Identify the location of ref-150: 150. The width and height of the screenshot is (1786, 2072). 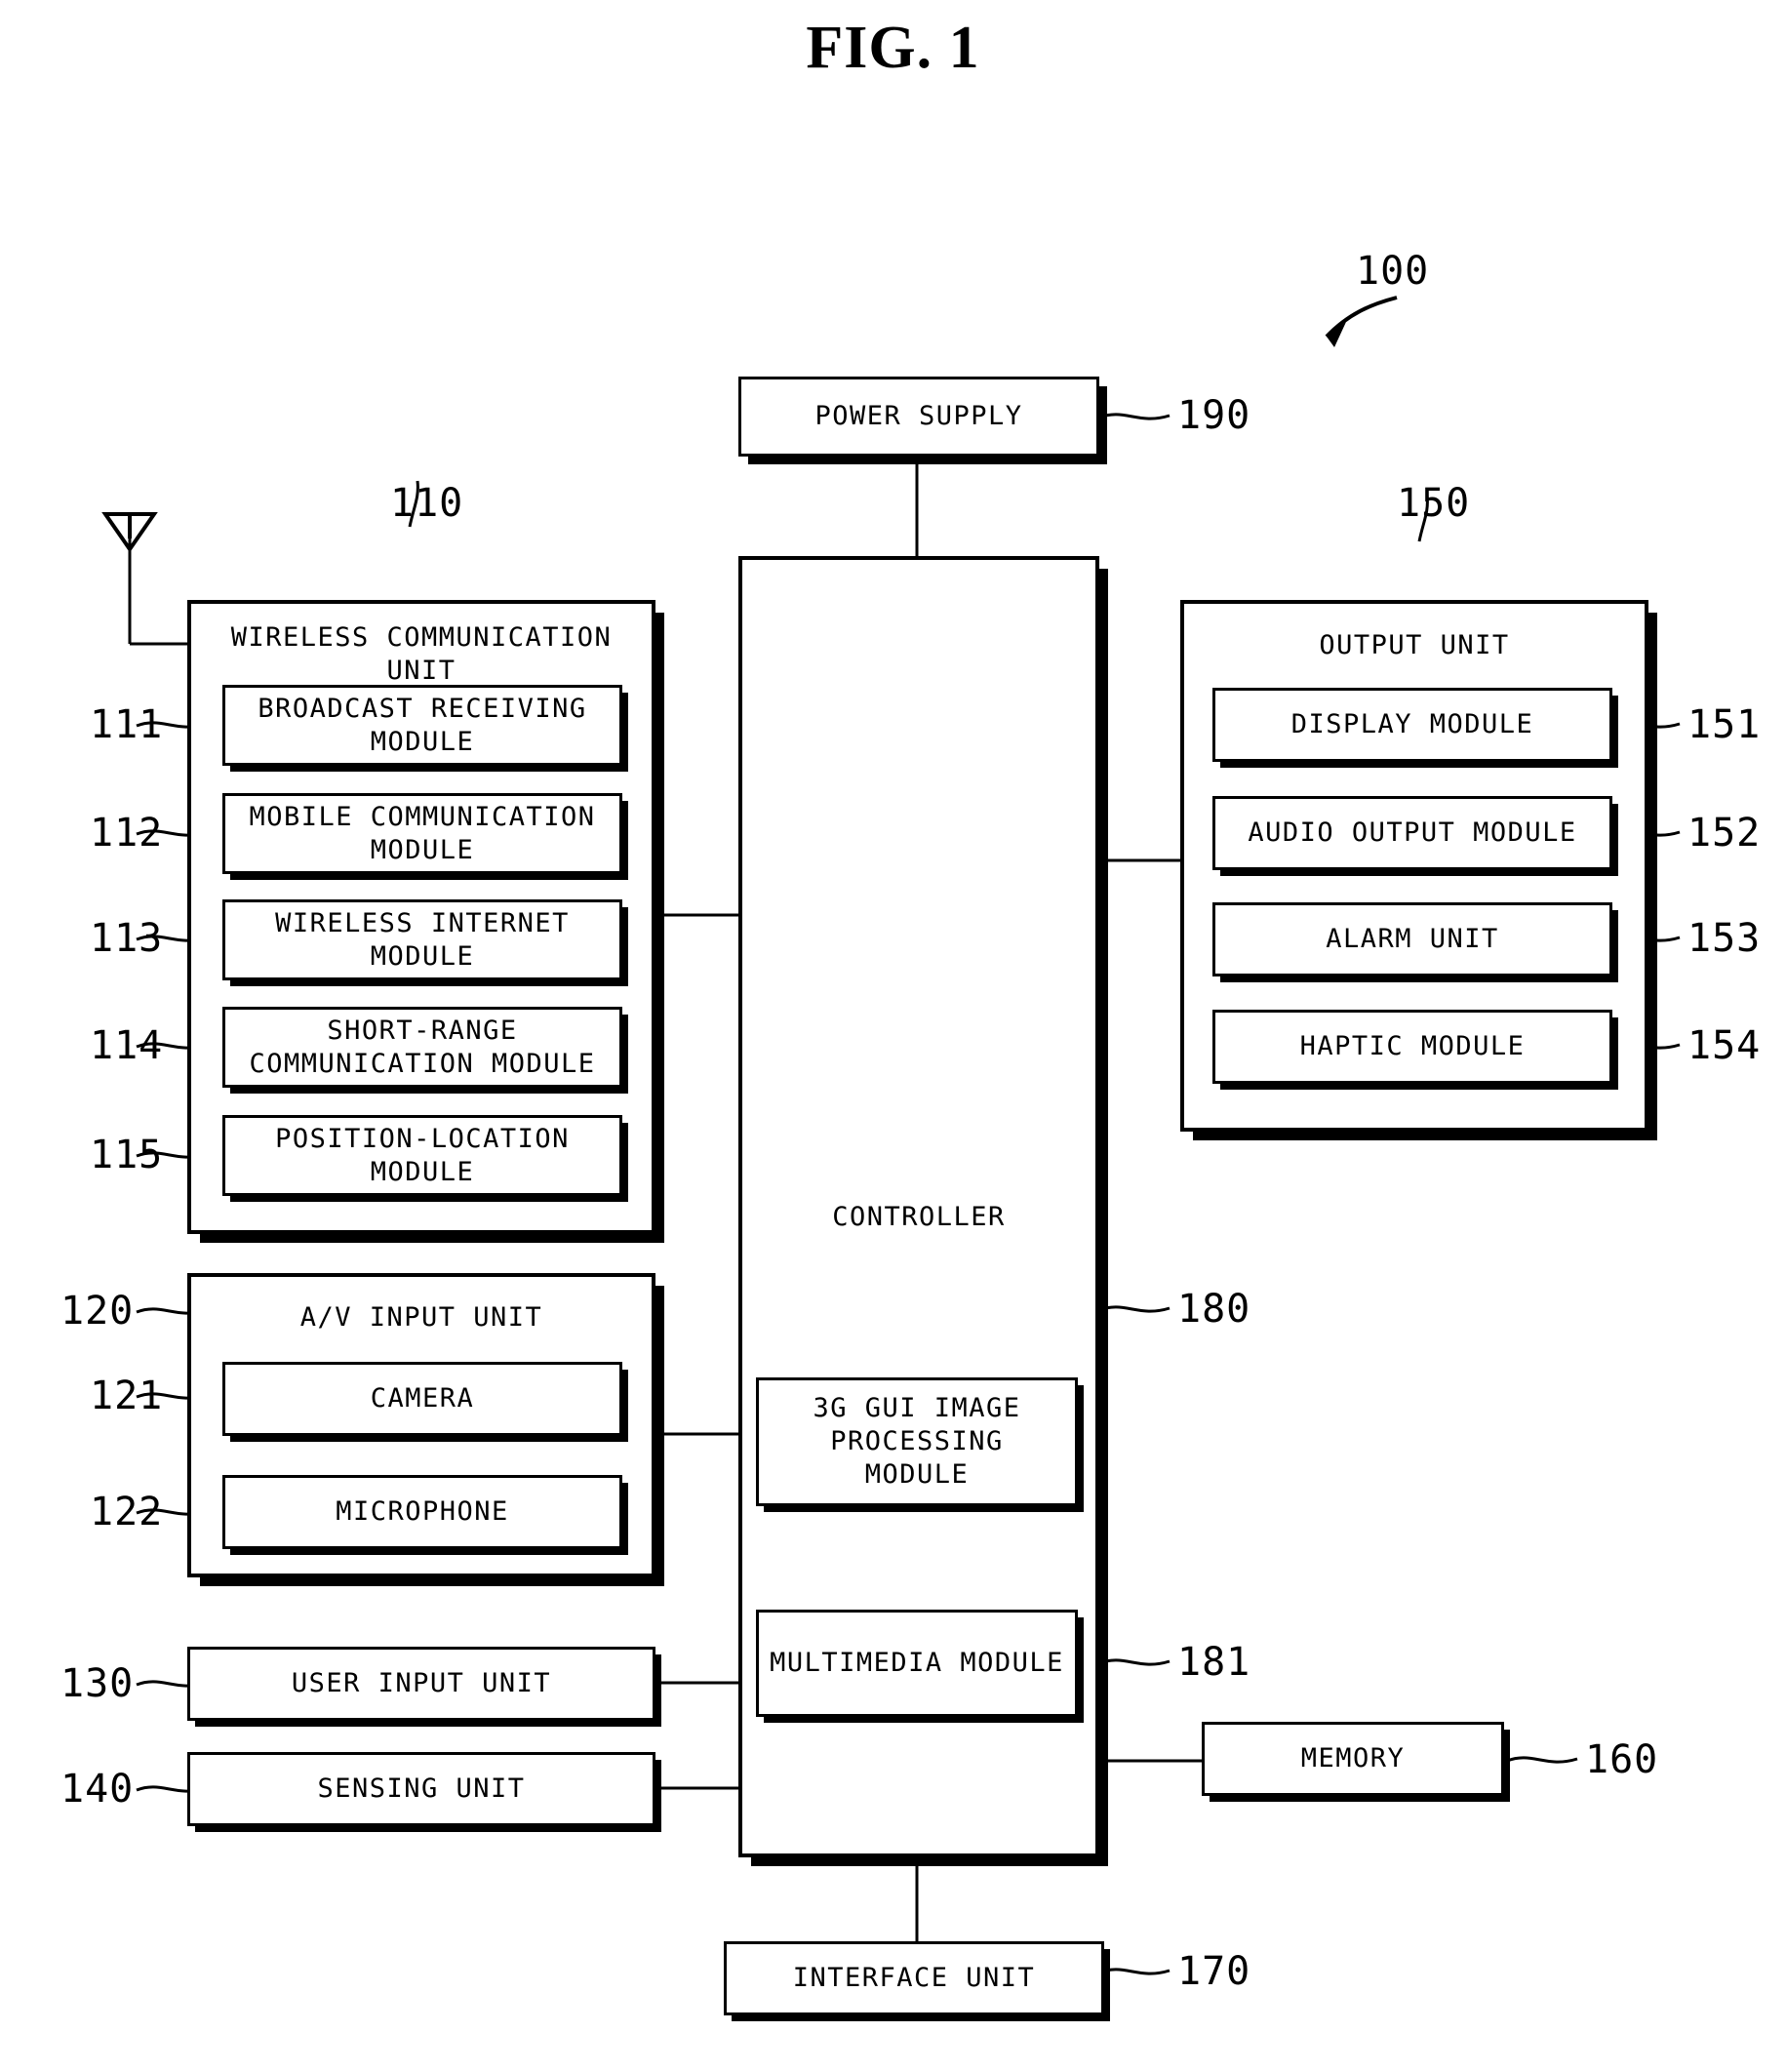
(1434, 504).